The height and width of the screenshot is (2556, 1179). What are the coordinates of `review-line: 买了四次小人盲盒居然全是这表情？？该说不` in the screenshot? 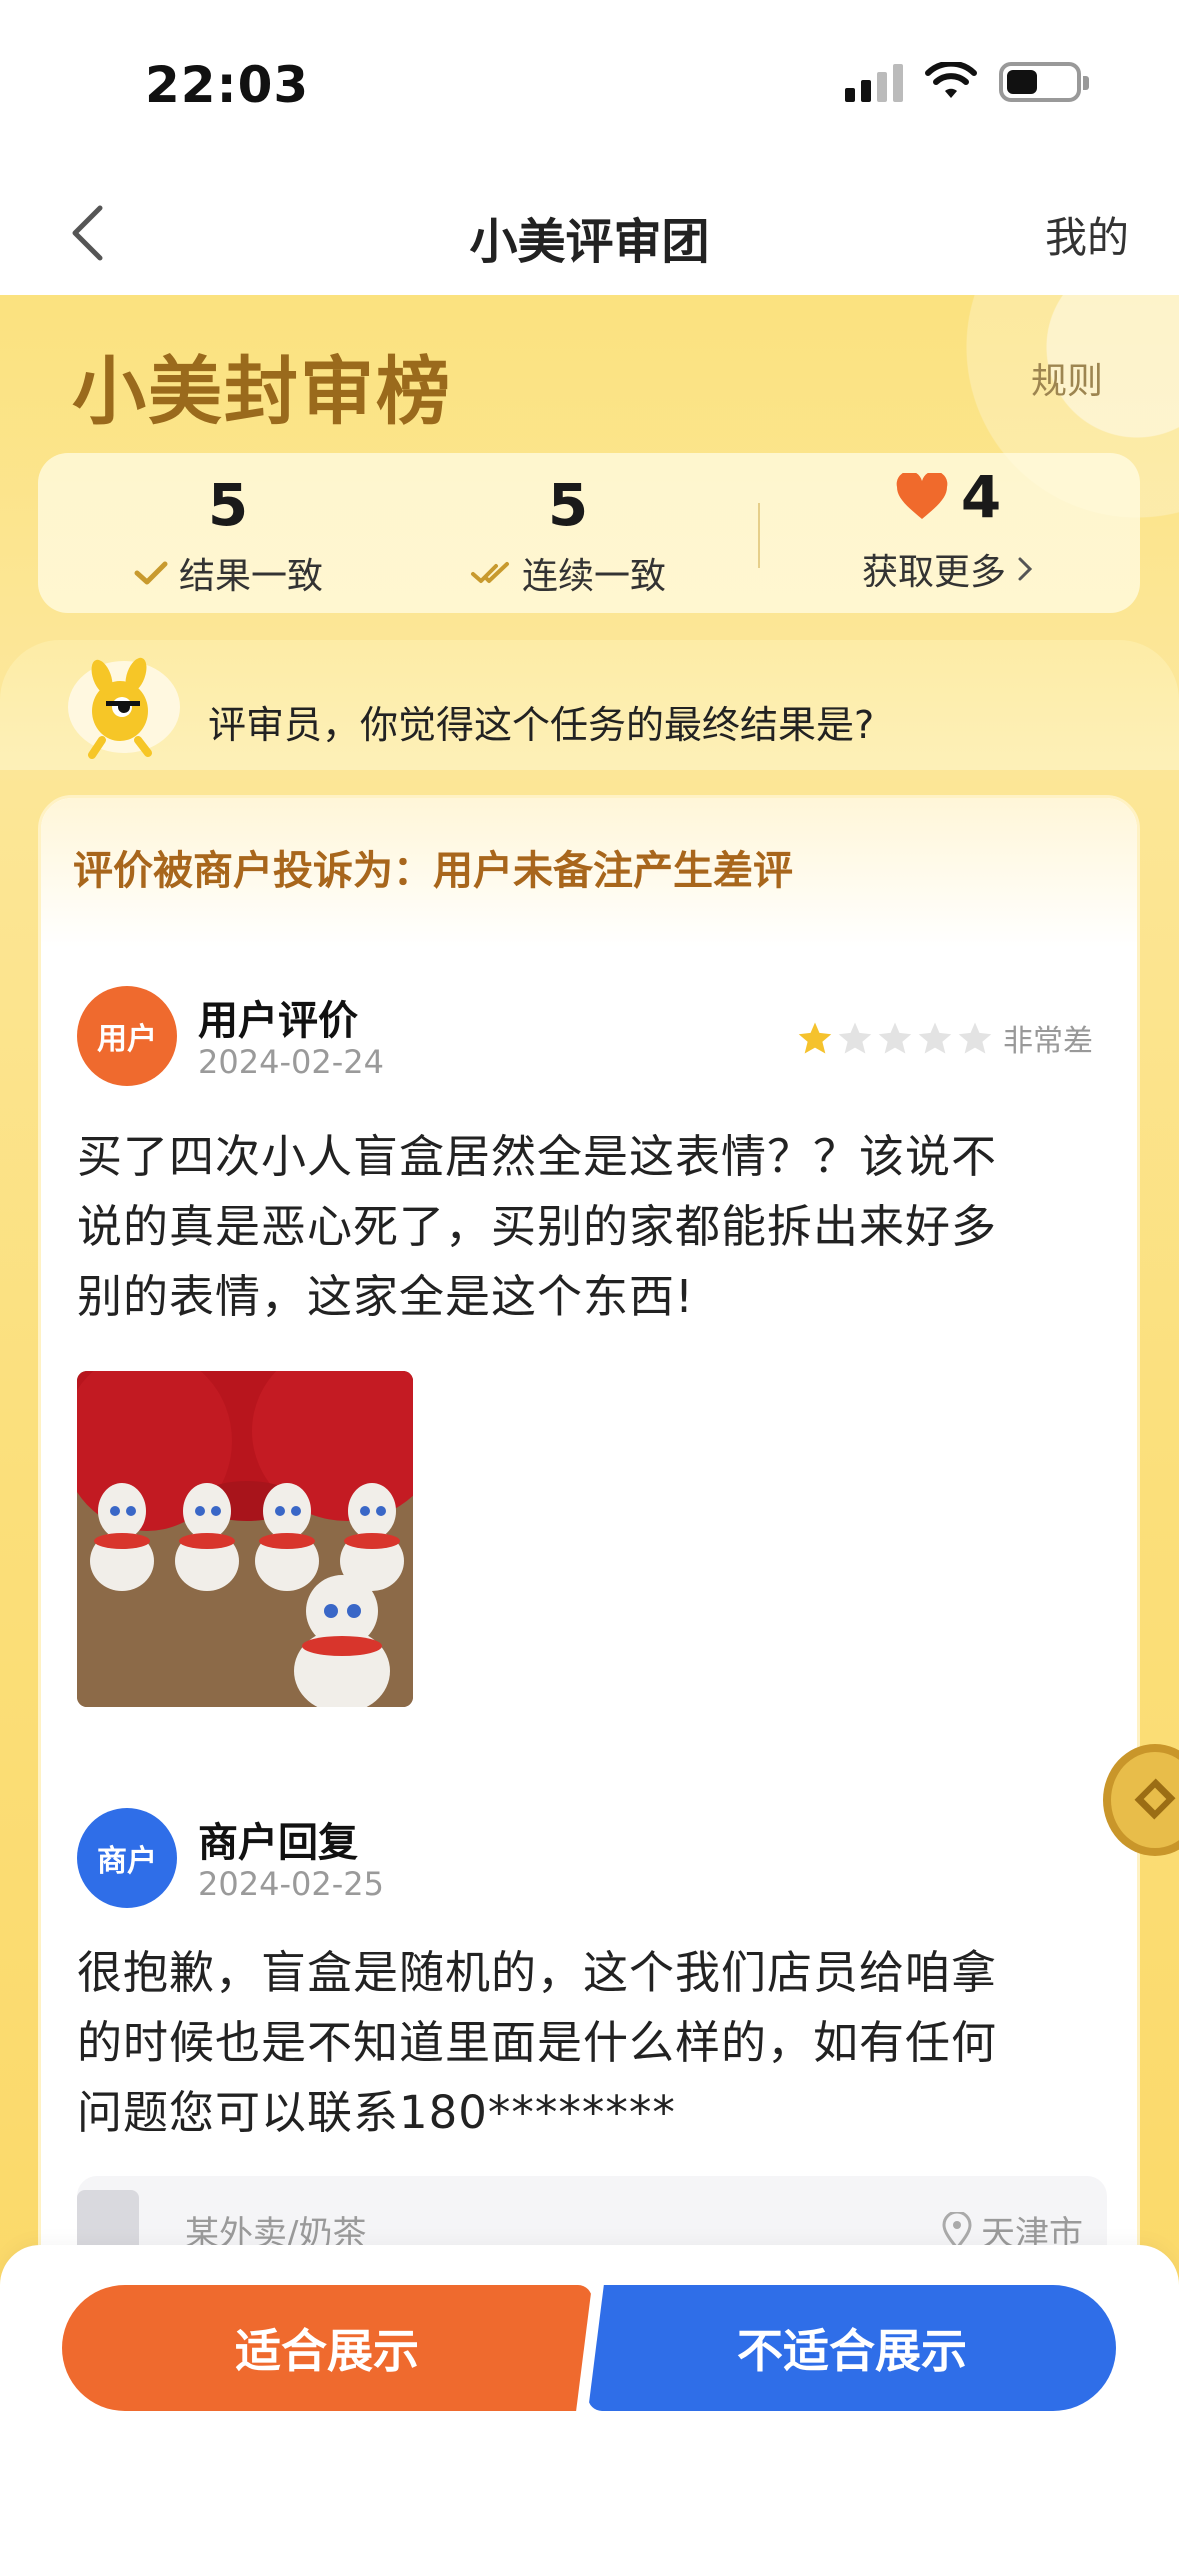 It's located at (537, 1156).